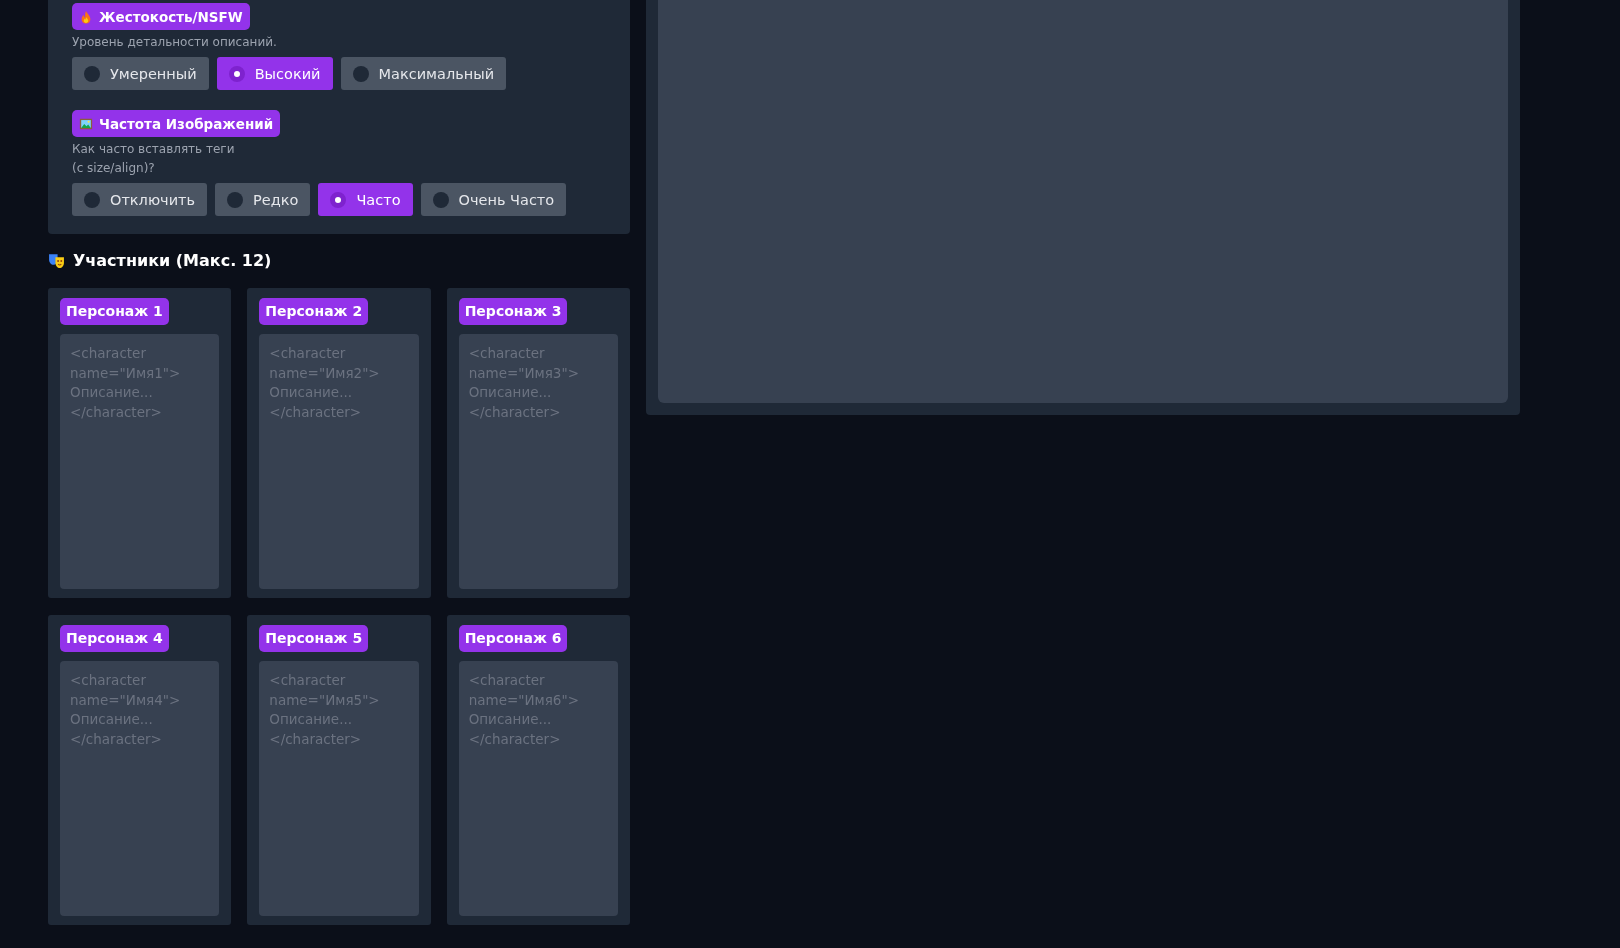 The height and width of the screenshot is (948, 1620). Describe the element at coordinates (274, 73) in the screenshot. I see `radio-option: Высокий` at that location.